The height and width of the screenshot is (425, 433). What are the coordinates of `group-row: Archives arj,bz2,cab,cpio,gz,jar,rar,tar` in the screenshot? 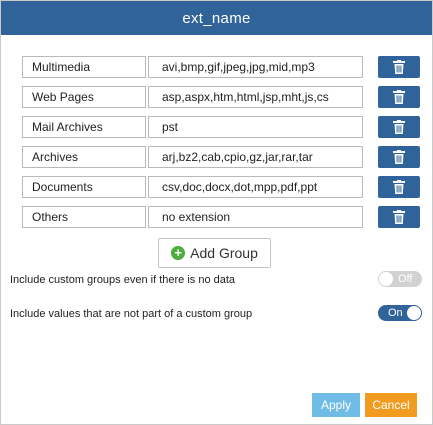 It's located at (221, 157).